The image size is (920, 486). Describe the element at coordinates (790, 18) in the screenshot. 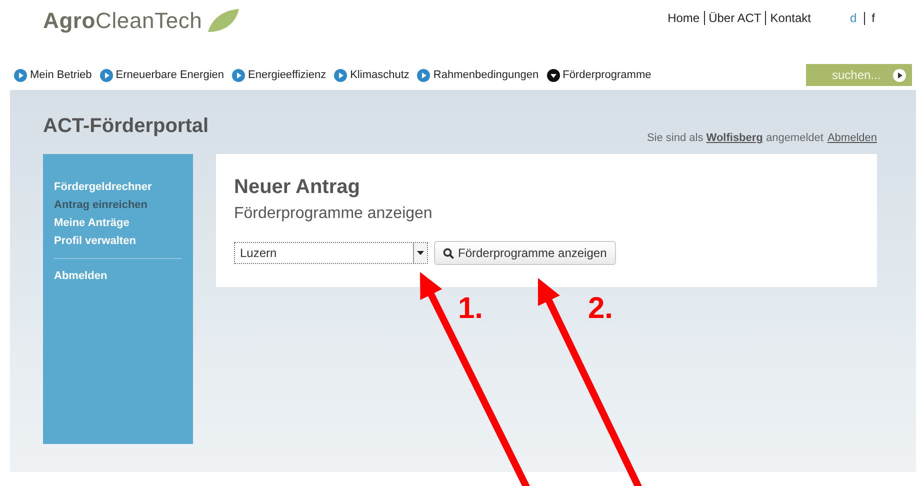

I see `top-nav-link: Kontakt` at that location.